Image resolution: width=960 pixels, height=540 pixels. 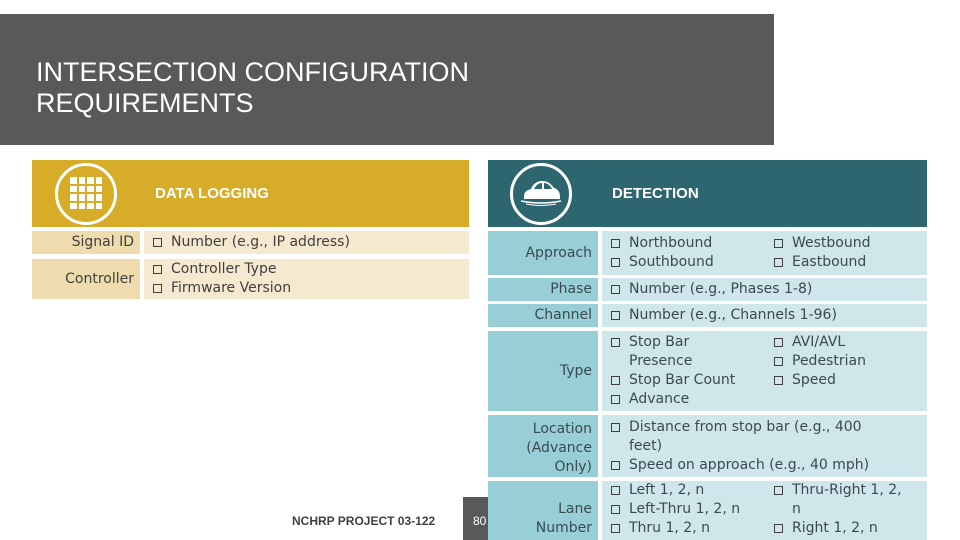 What do you see at coordinates (364, 521) in the screenshot?
I see `footer-project: NCHRP PROJECT 03-122` at bounding box center [364, 521].